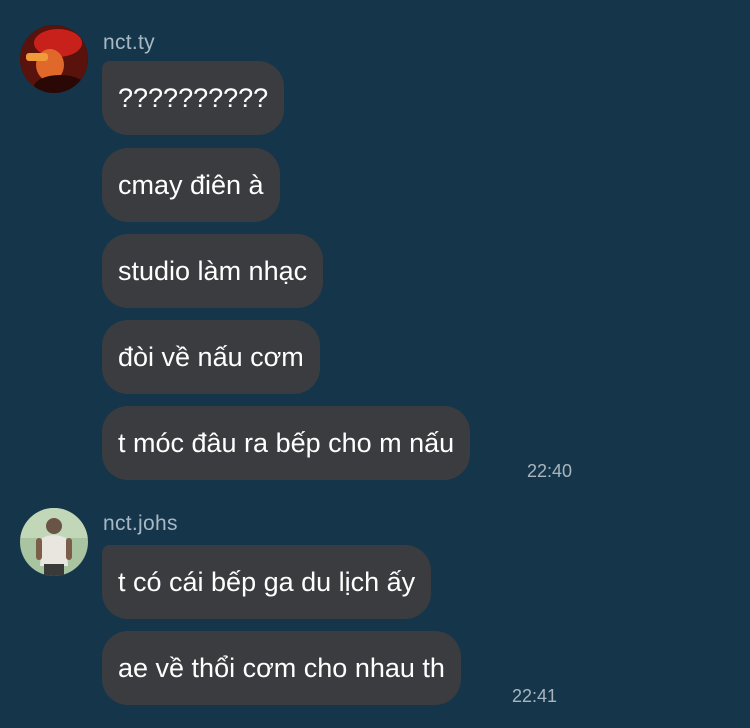 The width and height of the screenshot is (750, 728). Describe the element at coordinates (211, 357) in the screenshot. I see `message-bubble: đòi về nấu cơm` at that location.